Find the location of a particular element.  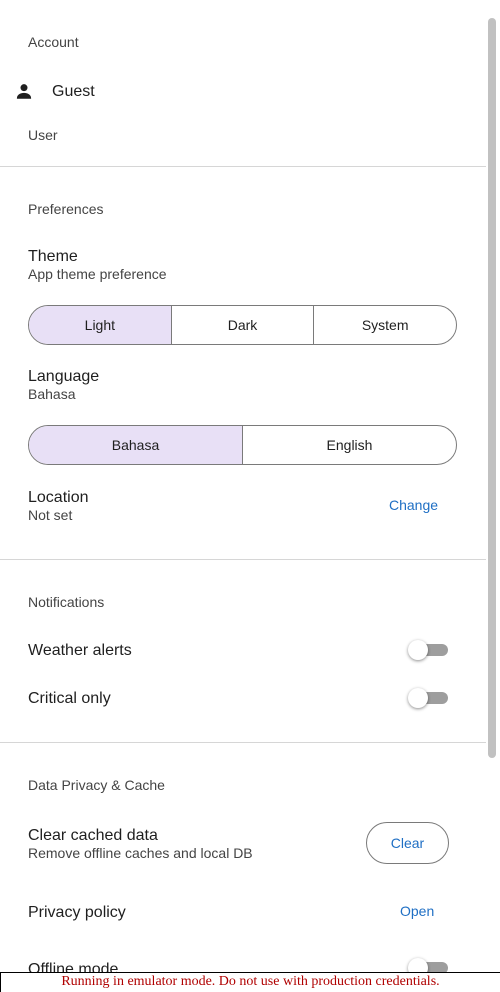

critical-only-toggle is located at coordinates (429, 698).